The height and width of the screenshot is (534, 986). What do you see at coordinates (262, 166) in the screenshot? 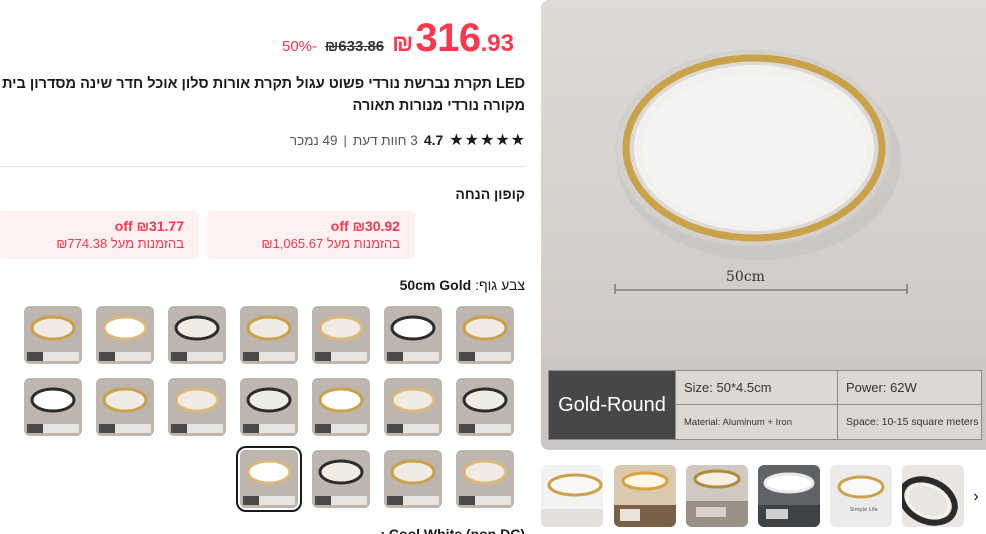
I see `divider` at bounding box center [262, 166].